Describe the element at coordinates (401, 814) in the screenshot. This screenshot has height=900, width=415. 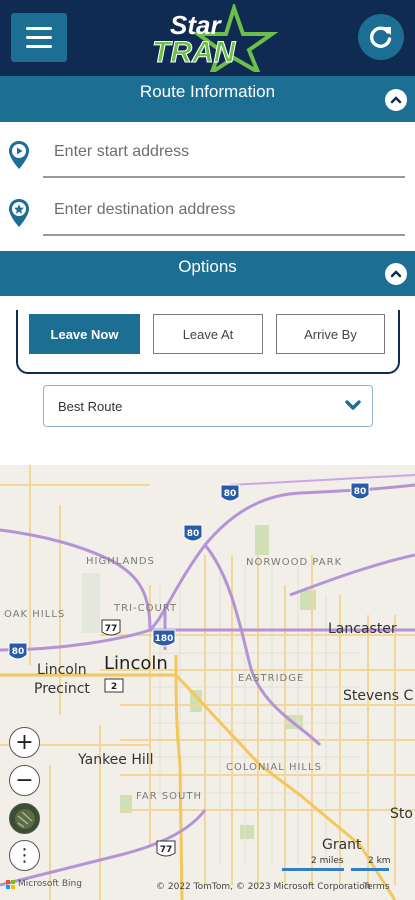
I see `map-label-stockton: Sto` at that location.